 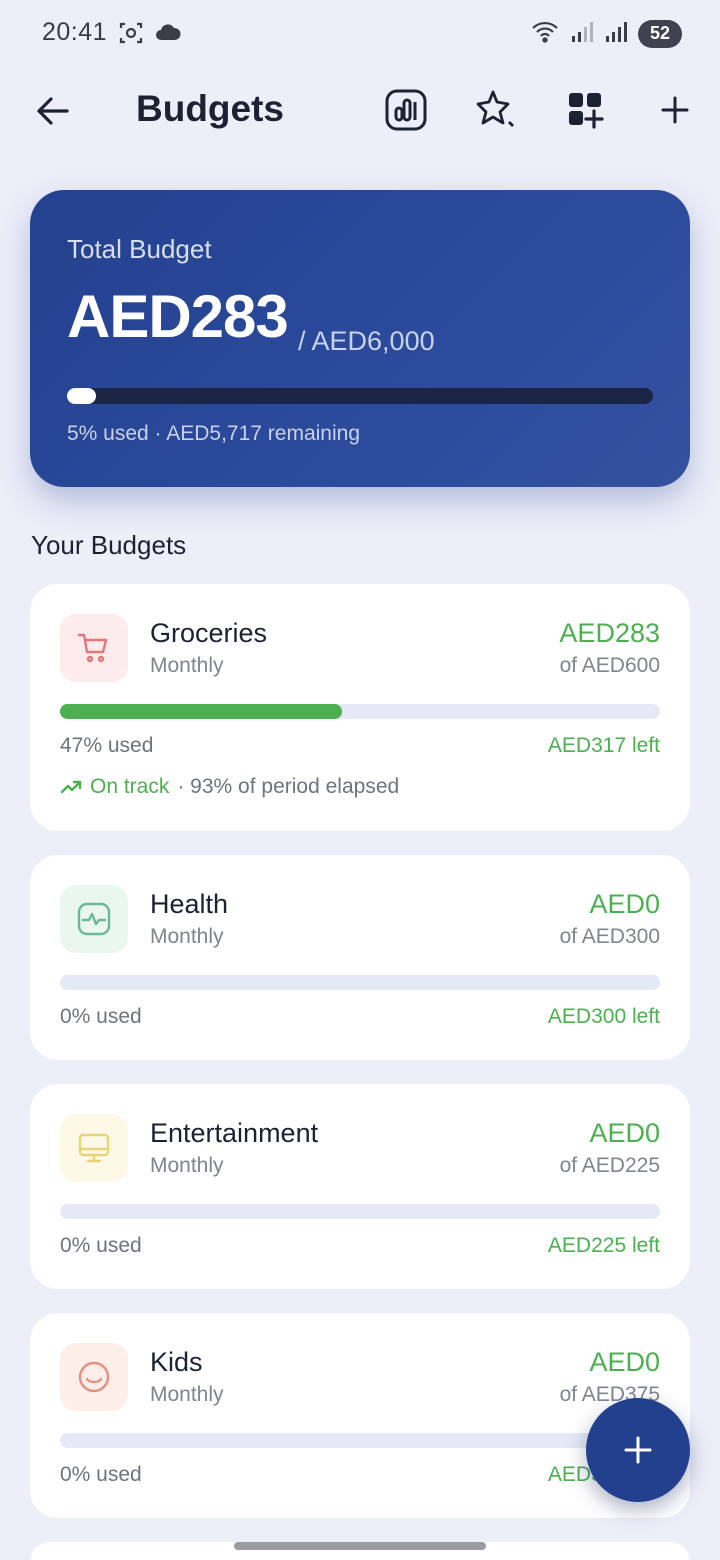 What do you see at coordinates (603, 745) in the screenshot?
I see `budget-remaining: AED317 left` at bounding box center [603, 745].